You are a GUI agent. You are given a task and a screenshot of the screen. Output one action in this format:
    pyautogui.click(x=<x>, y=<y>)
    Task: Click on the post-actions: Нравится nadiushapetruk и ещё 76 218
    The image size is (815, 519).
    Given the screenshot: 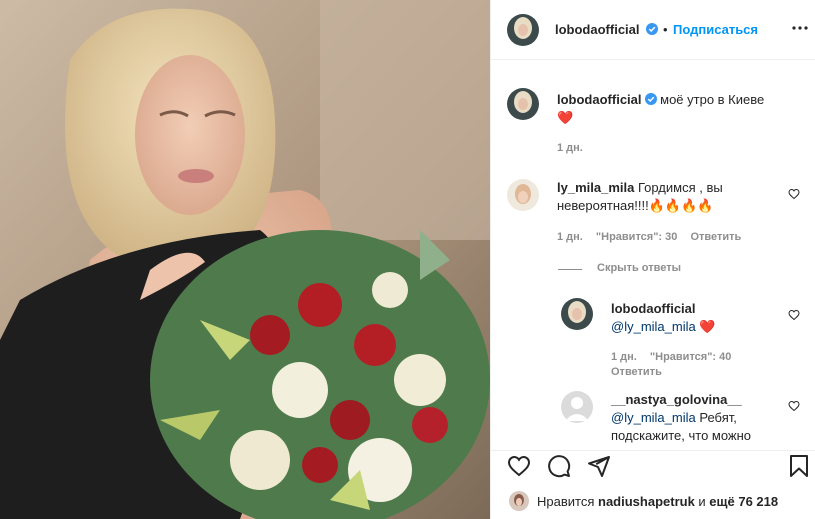 What is the action you would take?
    pyautogui.click(x=653, y=484)
    